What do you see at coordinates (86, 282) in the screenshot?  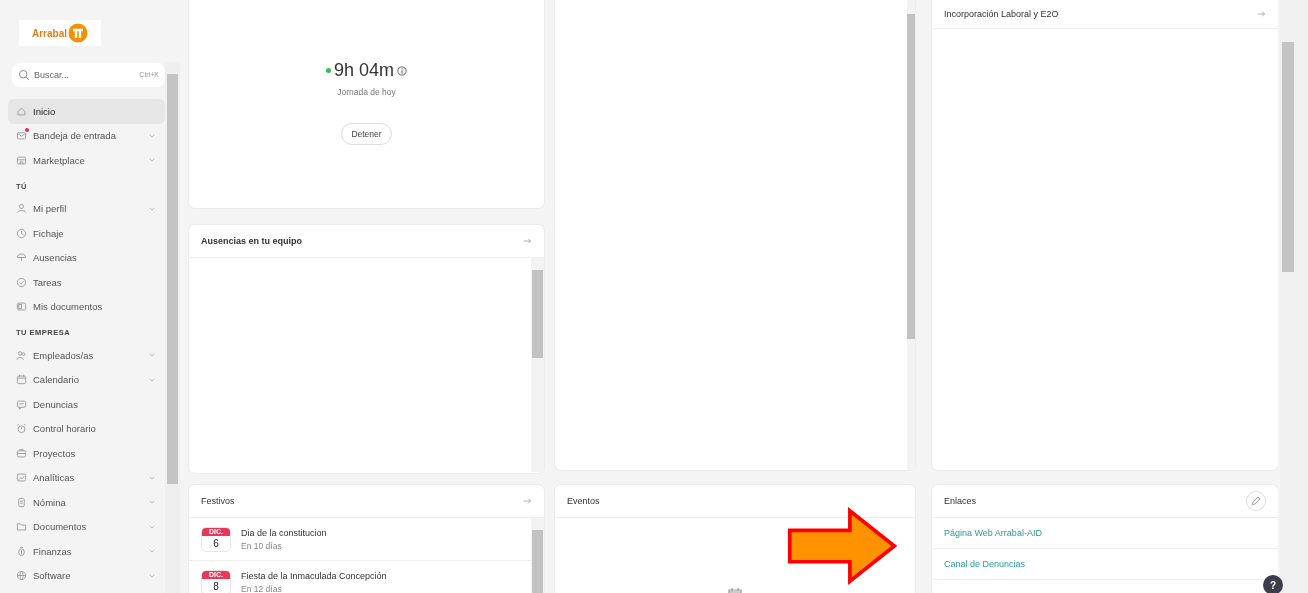 I see `sidebar-item: Tareas` at bounding box center [86, 282].